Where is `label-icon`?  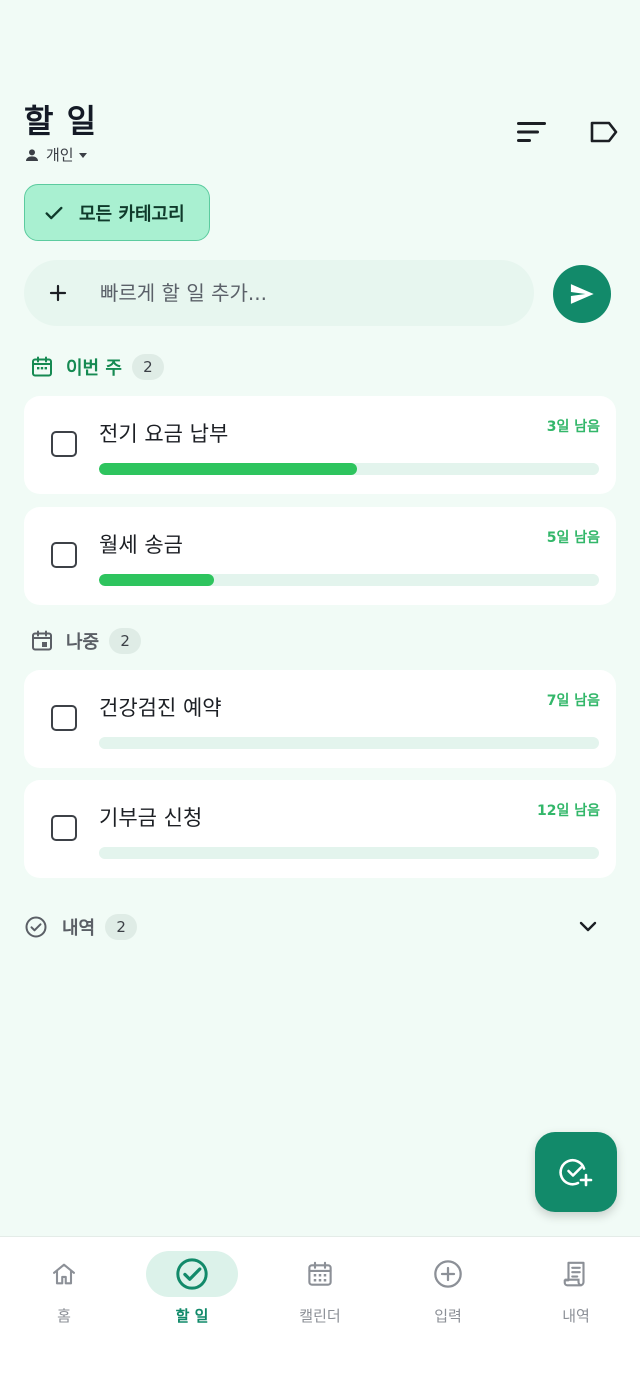 label-icon is located at coordinates (604, 132).